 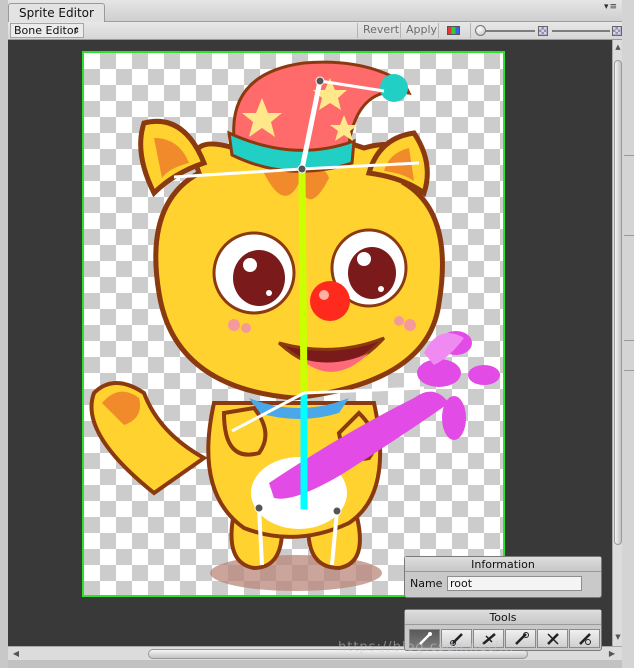 I want to click on information-panel: Information Name root, so click(x=503, y=577).